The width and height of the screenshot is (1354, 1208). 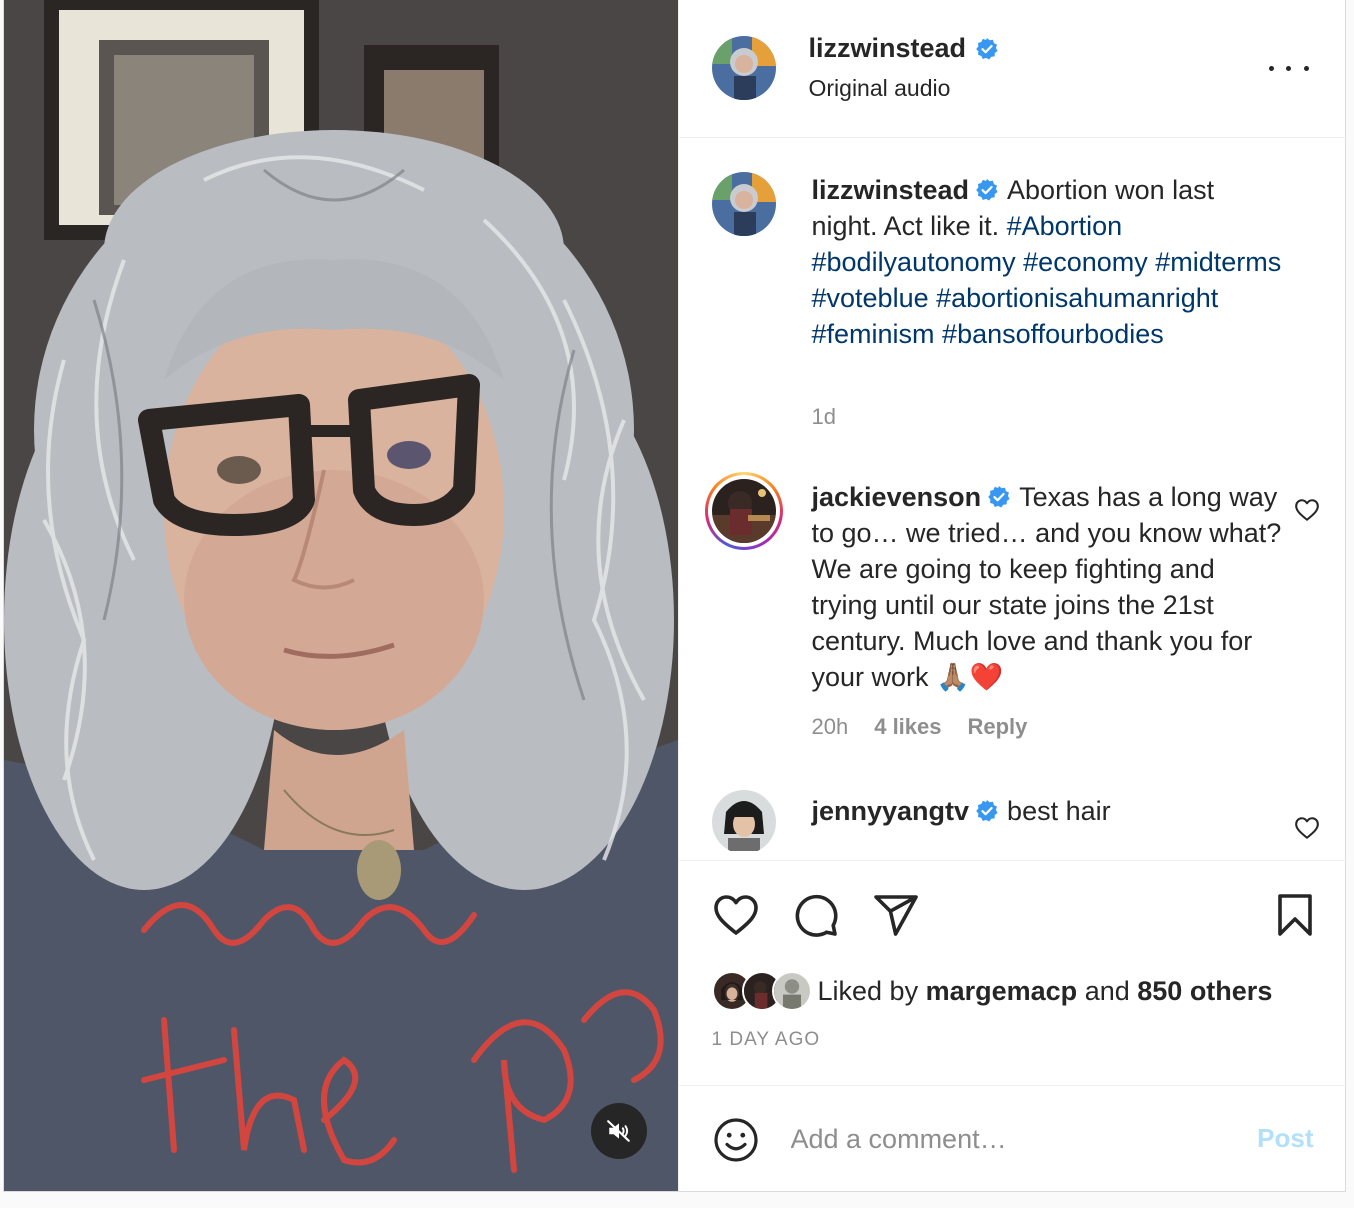 I want to click on post-comment-button: Post, so click(x=1285, y=1138).